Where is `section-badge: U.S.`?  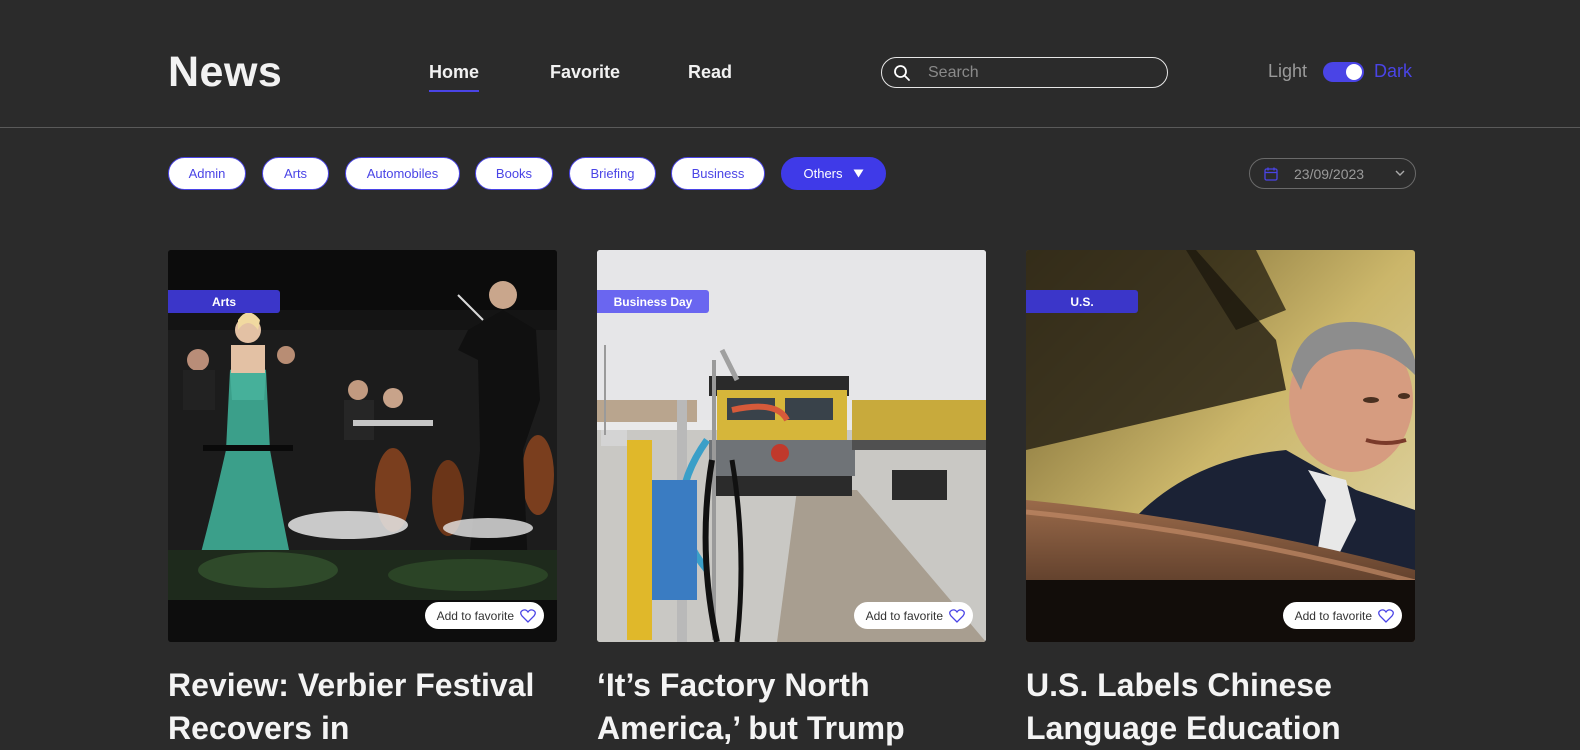 section-badge: U.S. is located at coordinates (1082, 301).